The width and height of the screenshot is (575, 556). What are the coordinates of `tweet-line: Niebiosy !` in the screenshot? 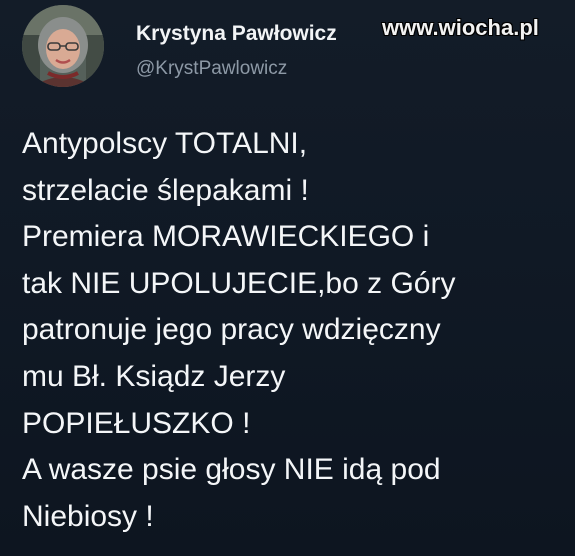 It's located at (88, 516).